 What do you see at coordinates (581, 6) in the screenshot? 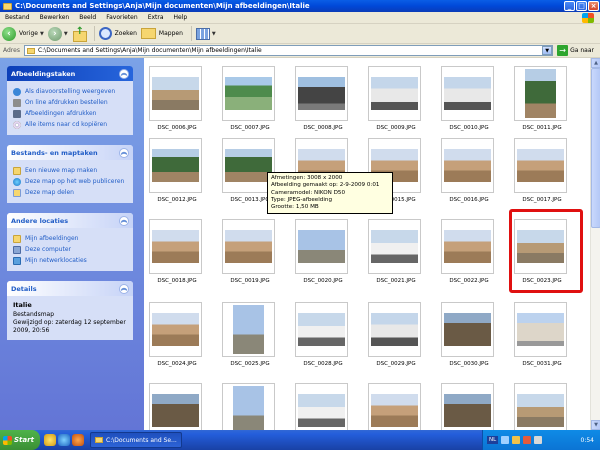
I see `maximize-button: □` at bounding box center [581, 6].